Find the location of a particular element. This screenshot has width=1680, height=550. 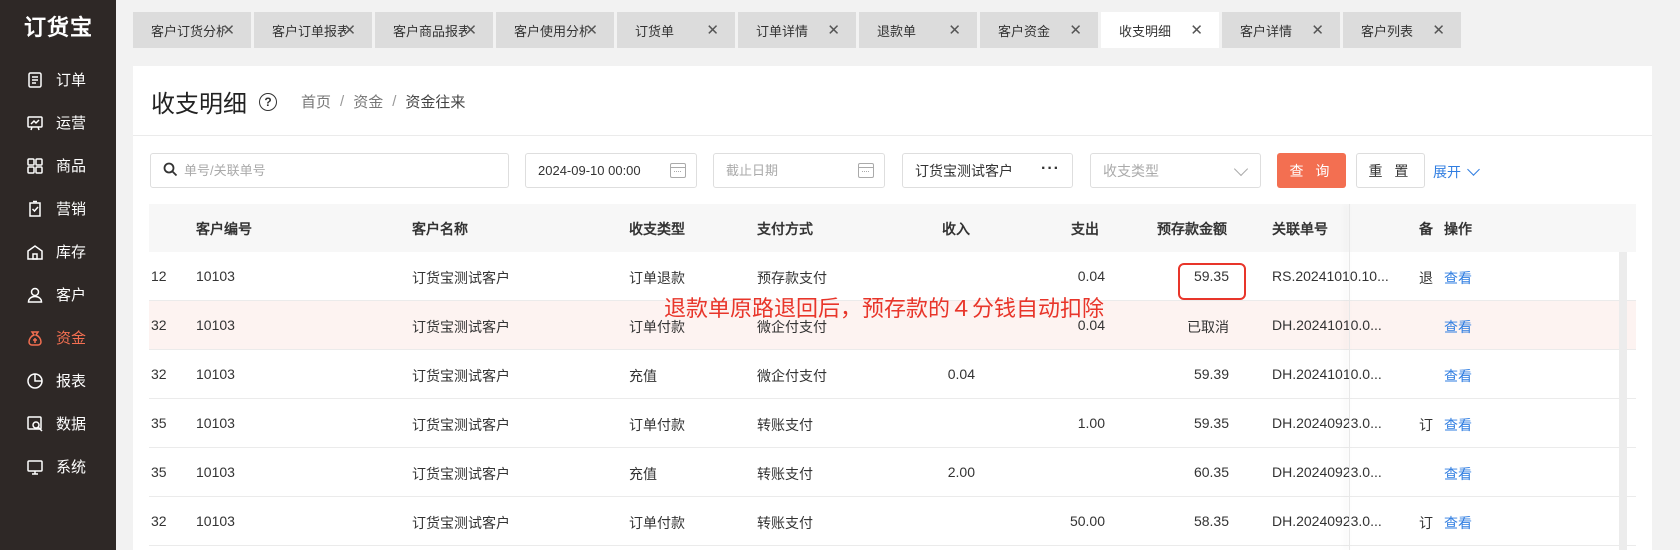

start-date-input is located at coordinates (600, 170).